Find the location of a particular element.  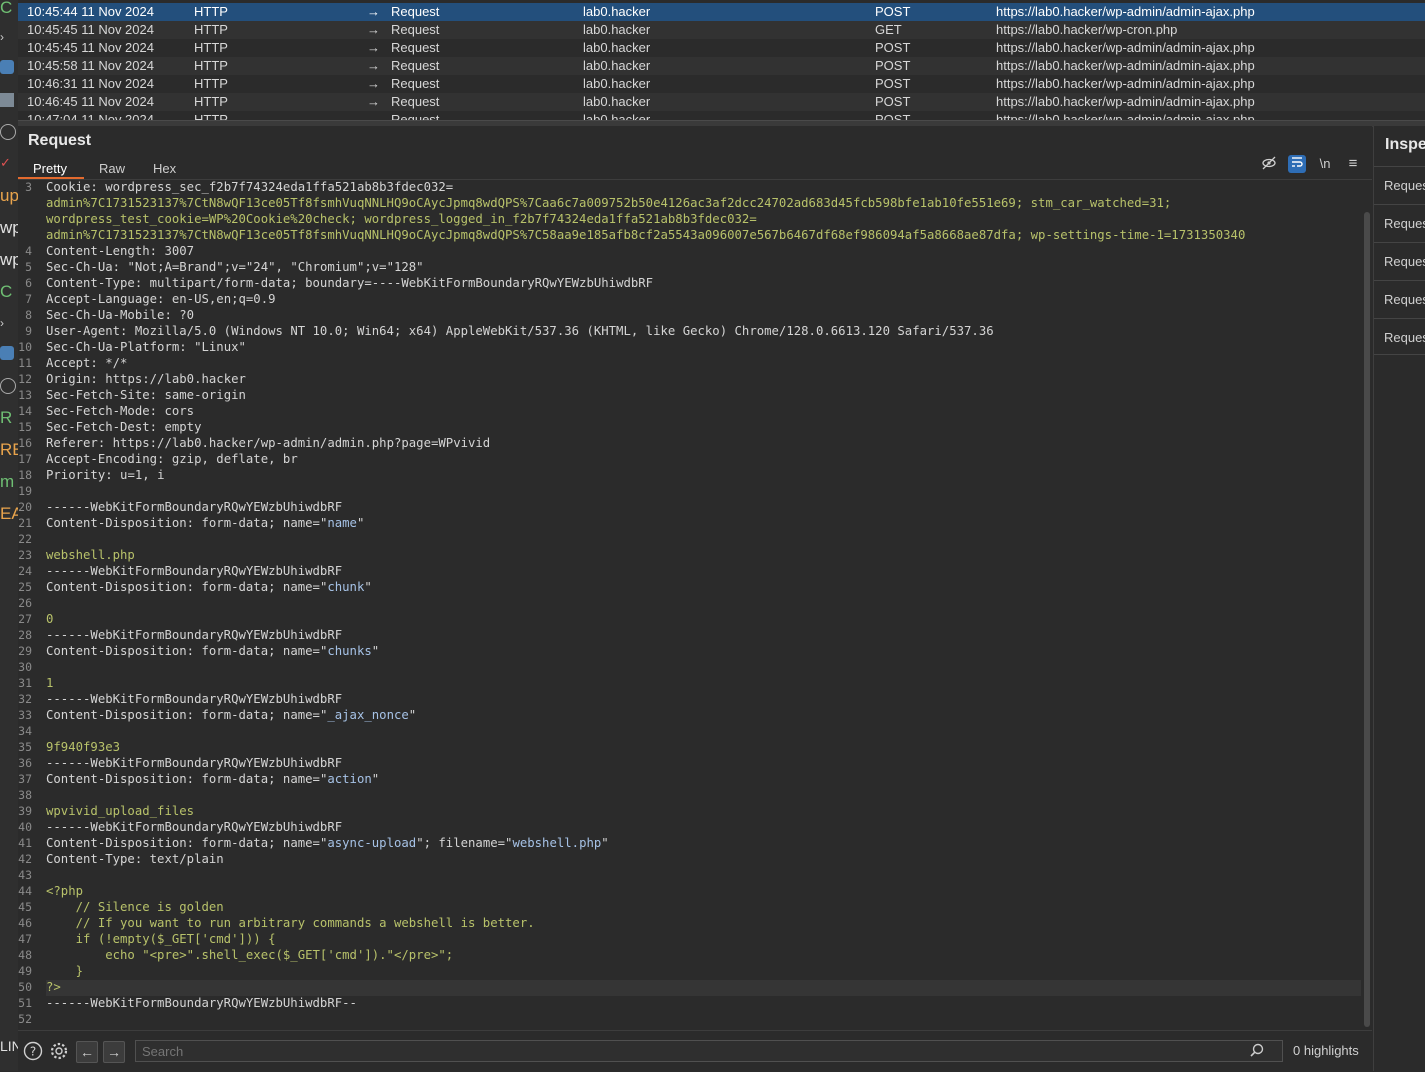

inspector-item-cookies: Request cookies is located at coordinates (1399, 298).